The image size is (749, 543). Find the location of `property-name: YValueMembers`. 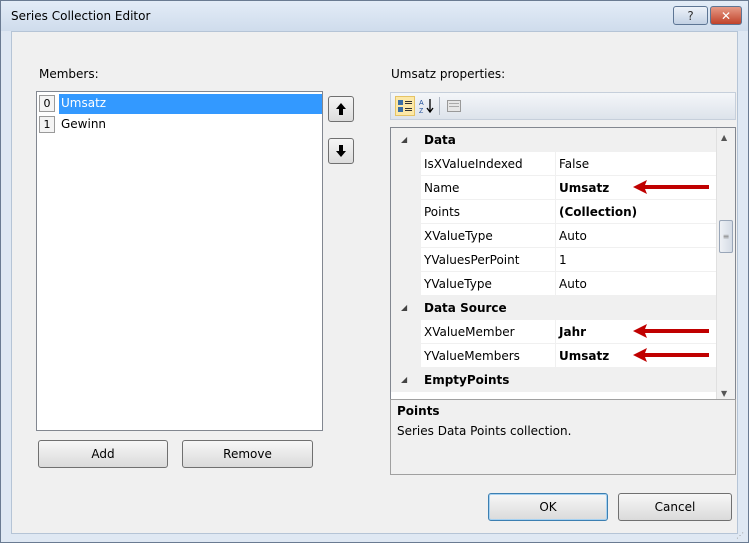

property-name: YValueMembers is located at coordinates (488, 356).